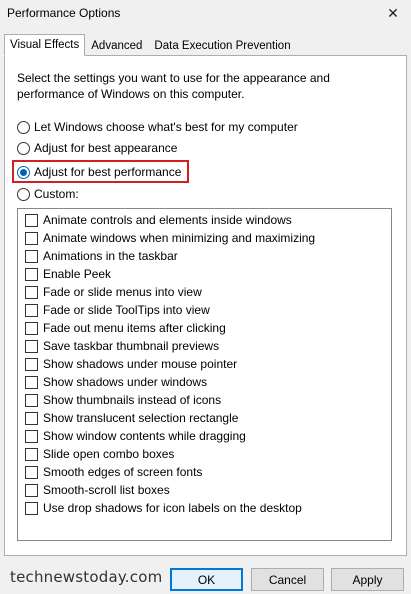 This screenshot has width=411, height=594. I want to click on list-item-label: Slide open combo boxes, so click(109, 454).